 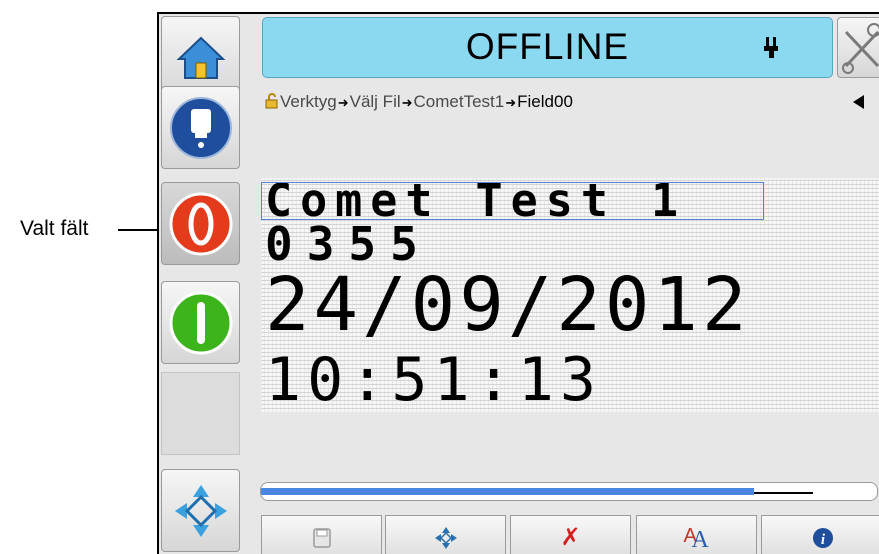 I want to click on stop-button, so click(x=200, y=223).